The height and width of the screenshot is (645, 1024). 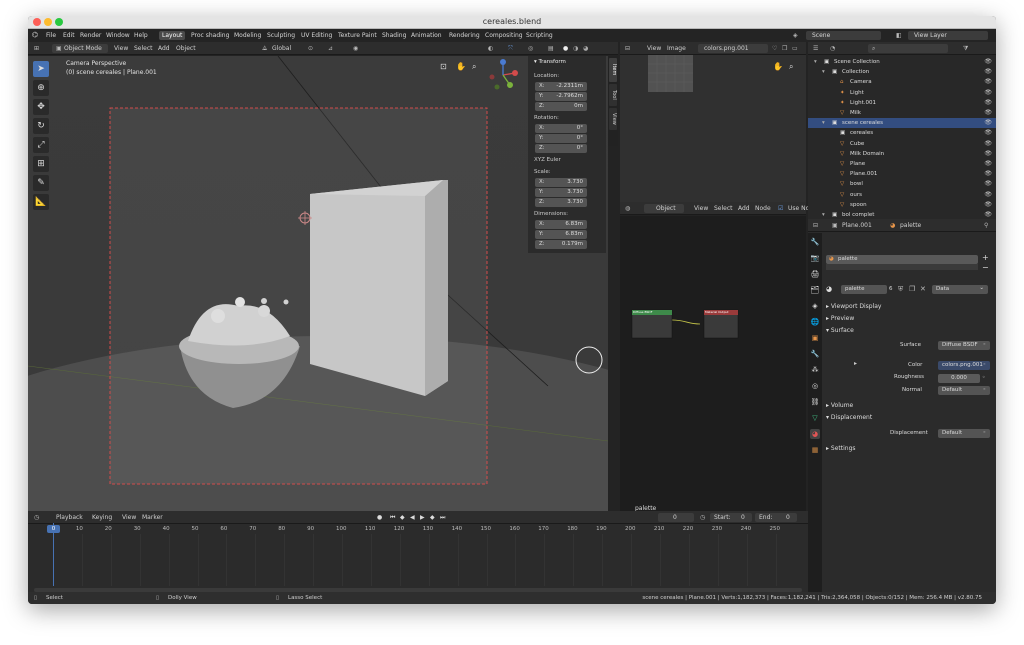 I want to click on constraints-tab-icon: ⛓, so click(x=815, y=402).